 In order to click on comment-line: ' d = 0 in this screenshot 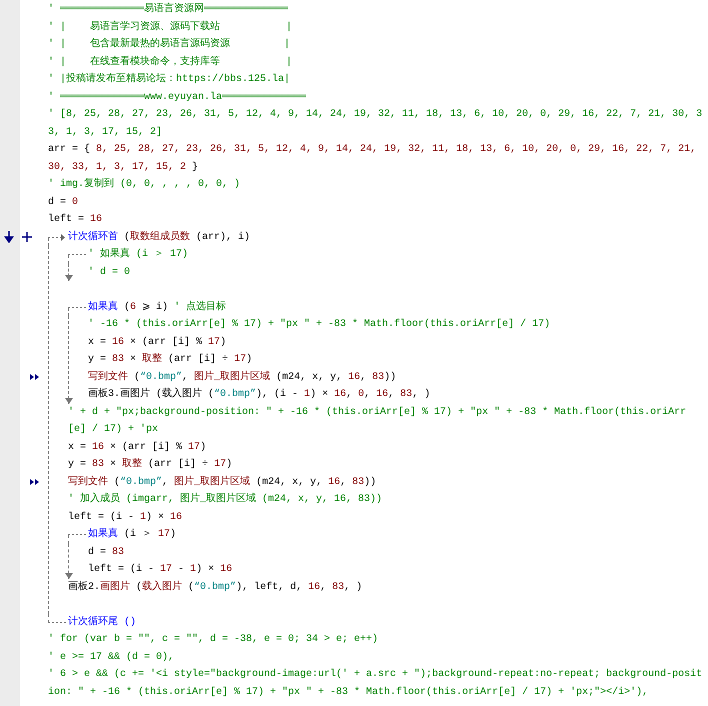, I will do `click(110, 273)`.